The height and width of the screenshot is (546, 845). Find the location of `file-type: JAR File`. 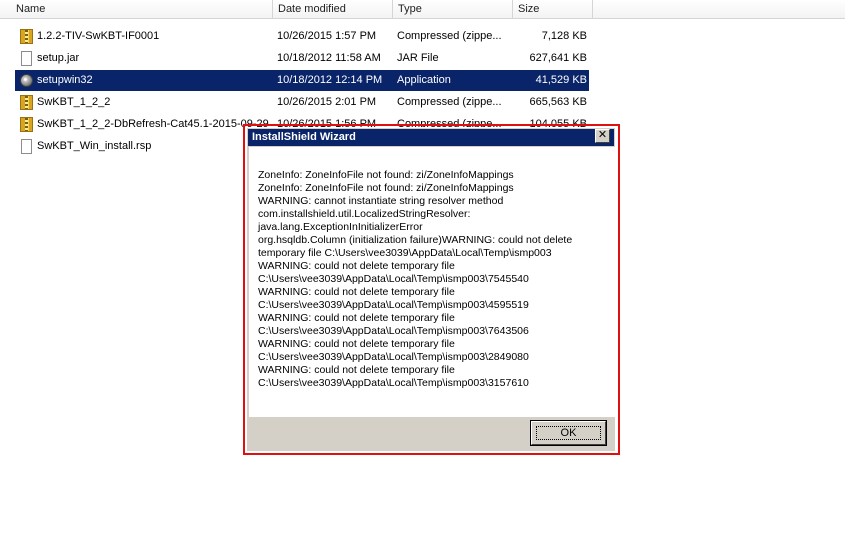

file-type: JAR File is located at coordinates (418, 58).